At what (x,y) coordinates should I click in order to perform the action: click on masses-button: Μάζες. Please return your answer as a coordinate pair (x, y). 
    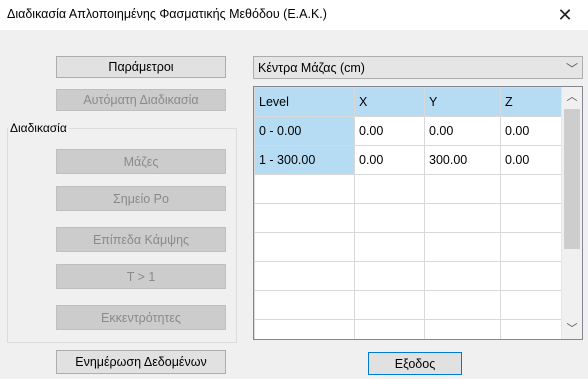
    Looking at the image, I should click on (141, 161).